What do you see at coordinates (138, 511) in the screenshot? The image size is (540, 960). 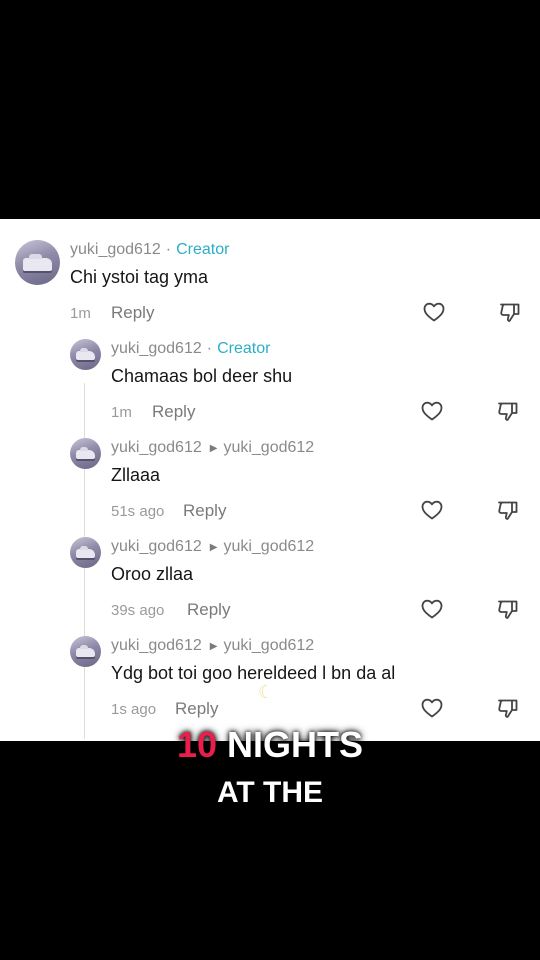 I see `comment-timestamp: 51s ago` at bounding box center [138, 511].